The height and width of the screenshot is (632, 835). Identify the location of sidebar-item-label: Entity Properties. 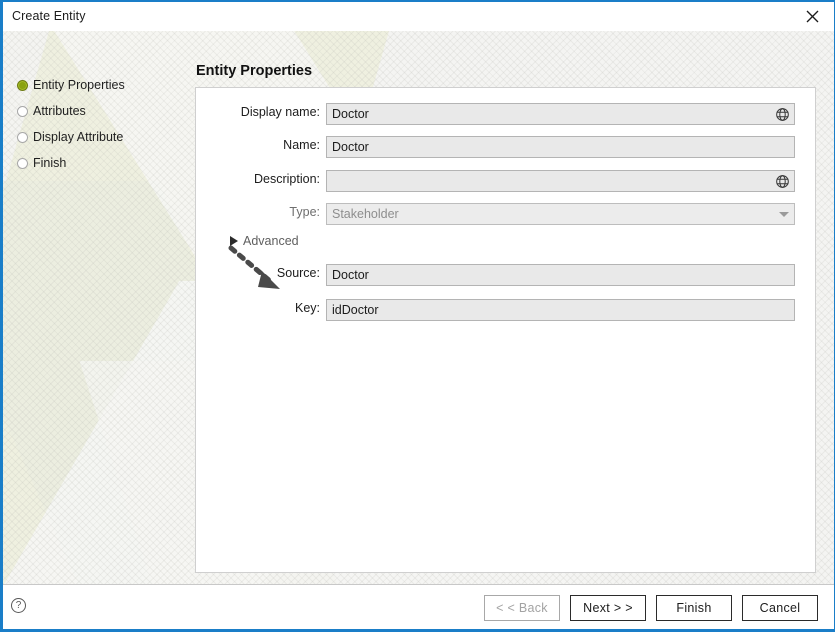
(79, 85).